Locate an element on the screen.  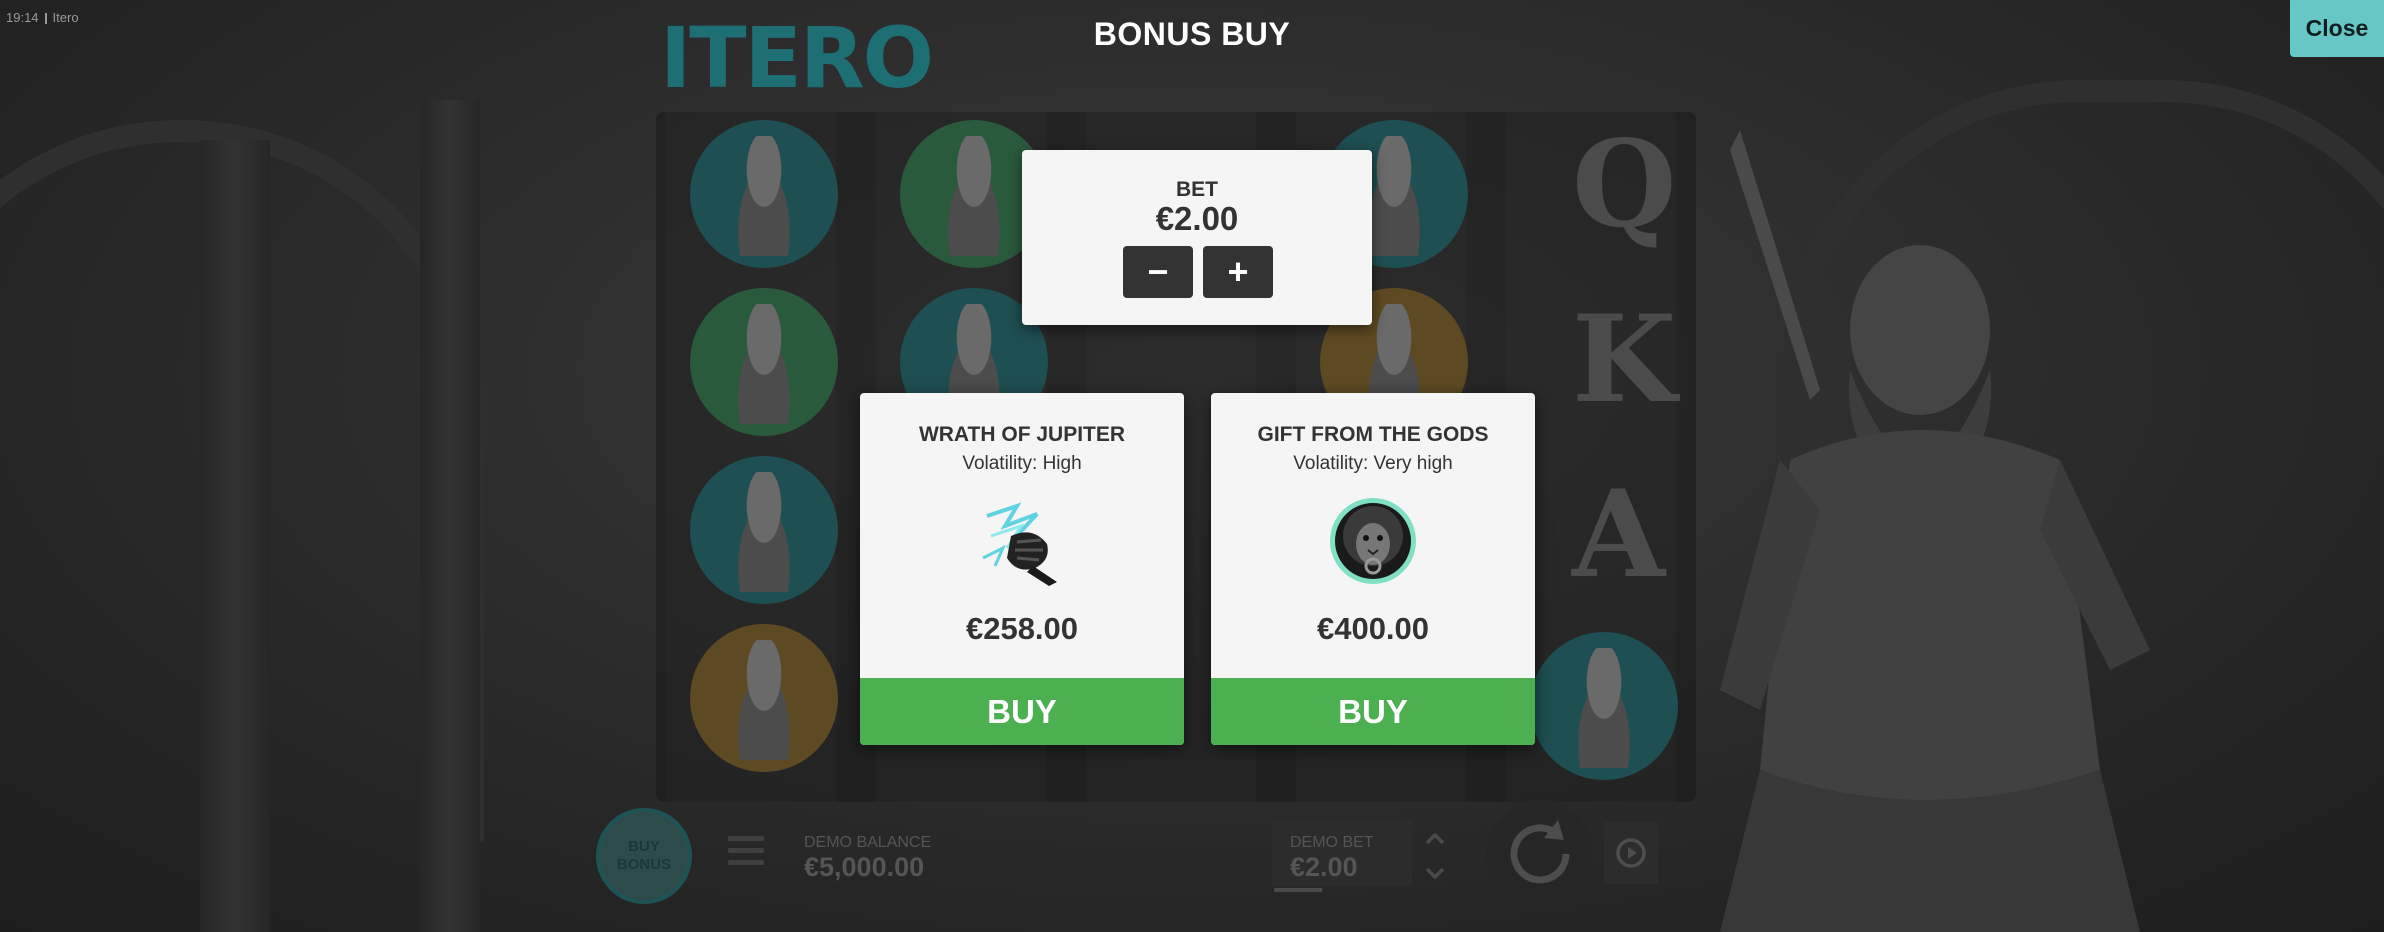
autoplay-button is located at coordinates (1631, 853).